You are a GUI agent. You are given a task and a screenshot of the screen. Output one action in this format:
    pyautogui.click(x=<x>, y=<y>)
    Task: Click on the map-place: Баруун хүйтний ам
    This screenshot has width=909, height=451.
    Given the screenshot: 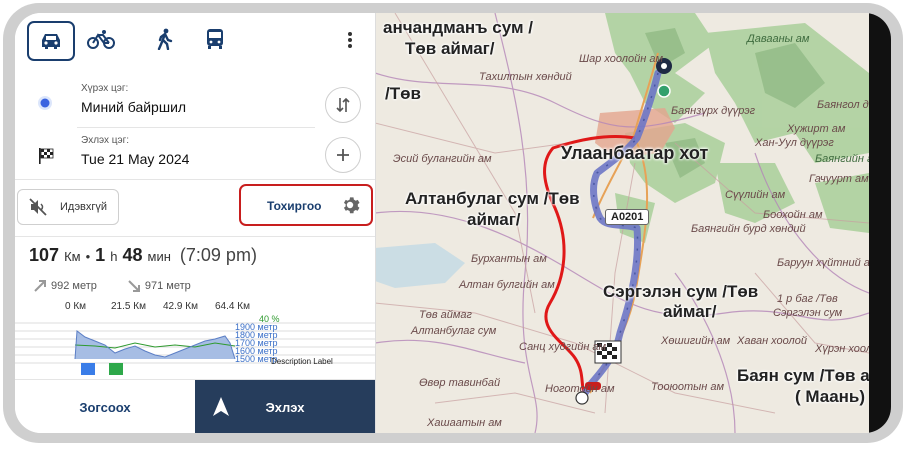 What is the action you would take?
    pyautogui.click(x=823, y=263)
    